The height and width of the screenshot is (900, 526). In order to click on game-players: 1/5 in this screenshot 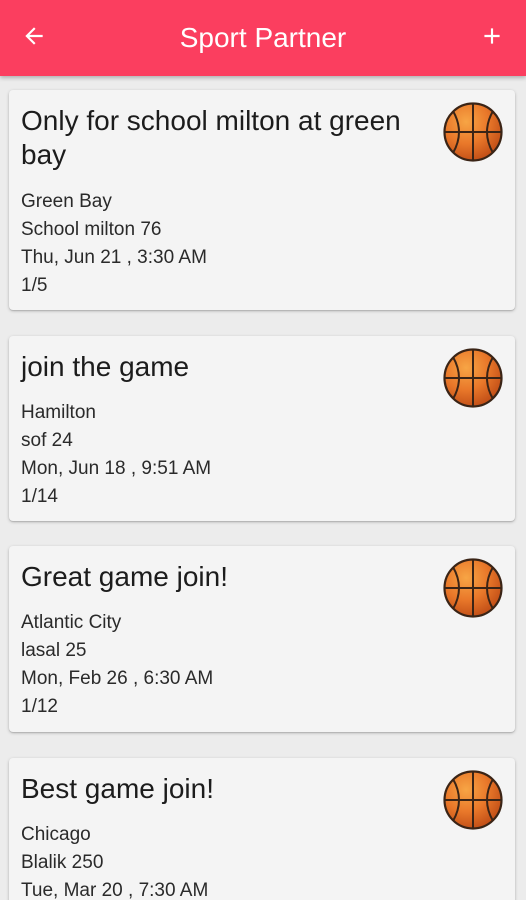, I will do `click(34, 285)`.